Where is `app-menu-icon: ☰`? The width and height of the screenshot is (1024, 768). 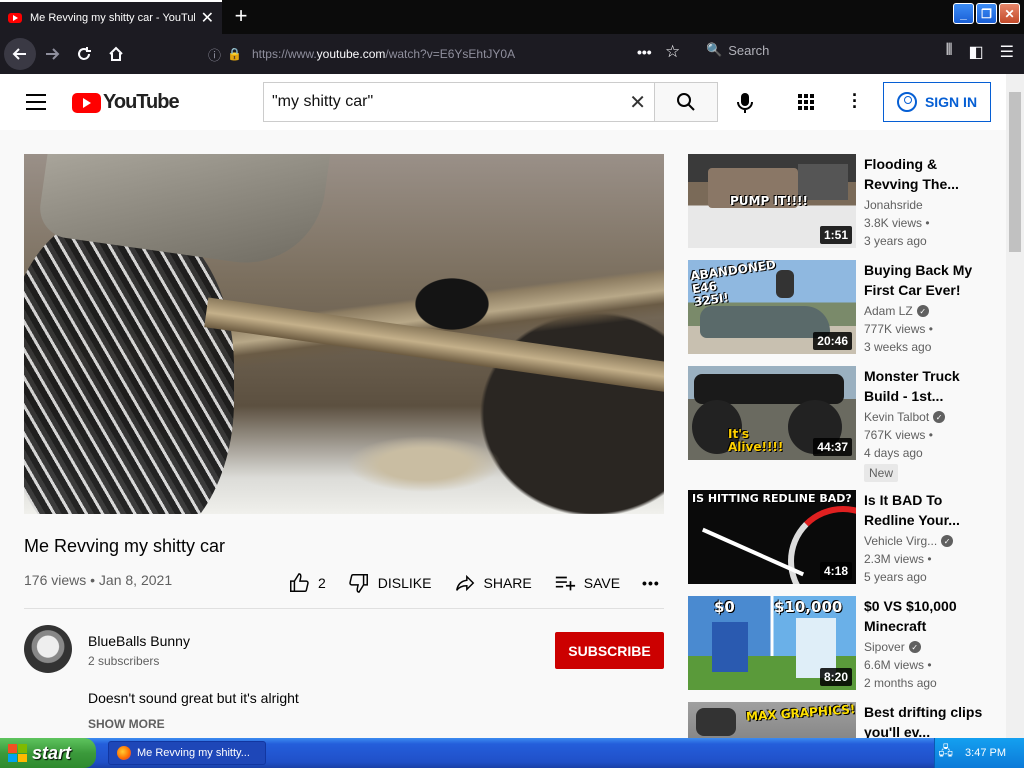 app-menu-icon: ☰ is located at coordinates (1007, 52).